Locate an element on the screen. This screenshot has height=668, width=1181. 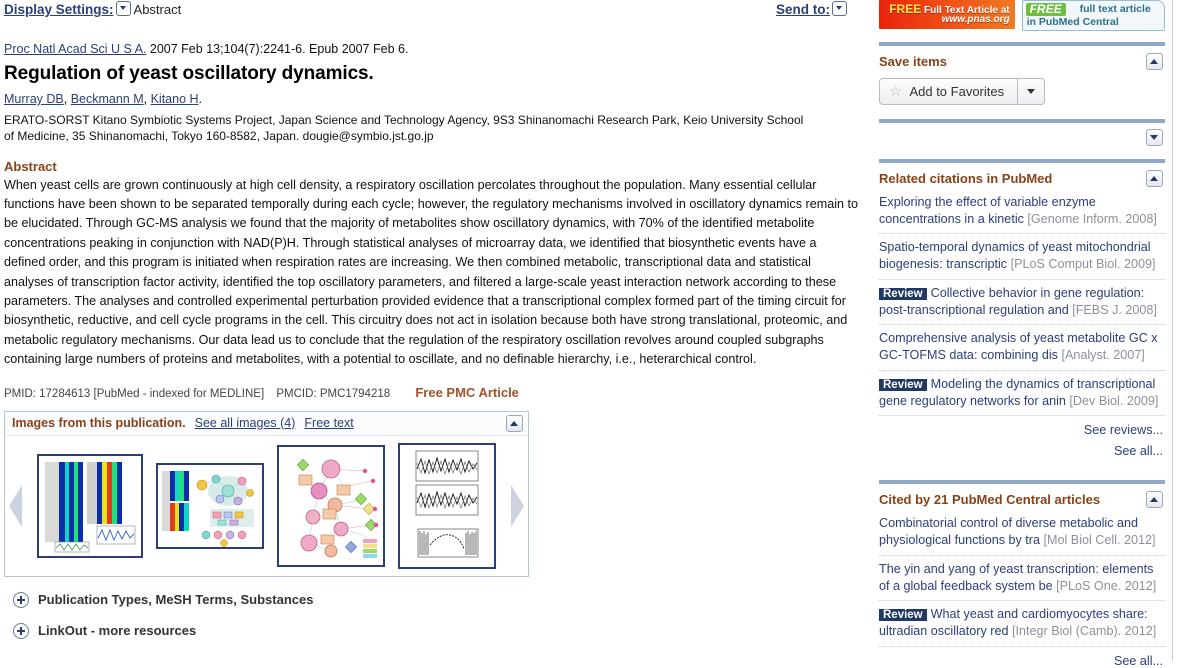
carousel-thumbnail-list is located at coordinates (266, 506).